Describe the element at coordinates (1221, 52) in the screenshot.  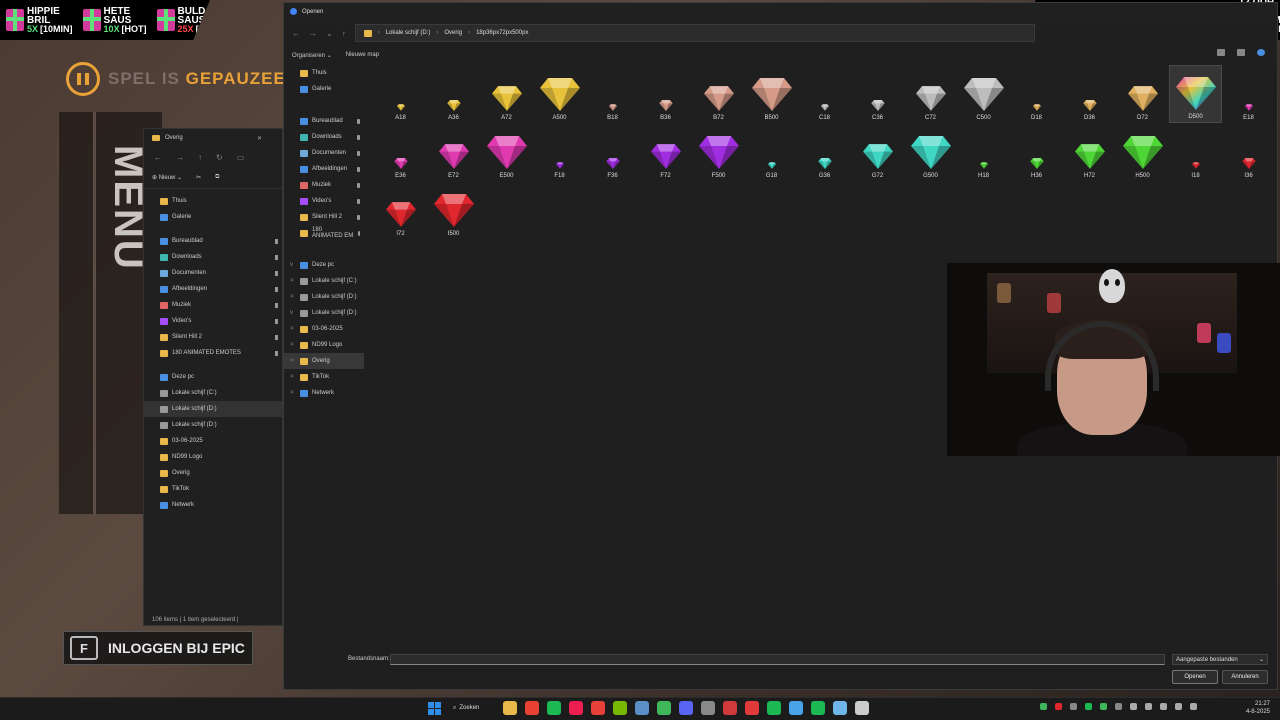
I see `view-mode-icon` at that location.